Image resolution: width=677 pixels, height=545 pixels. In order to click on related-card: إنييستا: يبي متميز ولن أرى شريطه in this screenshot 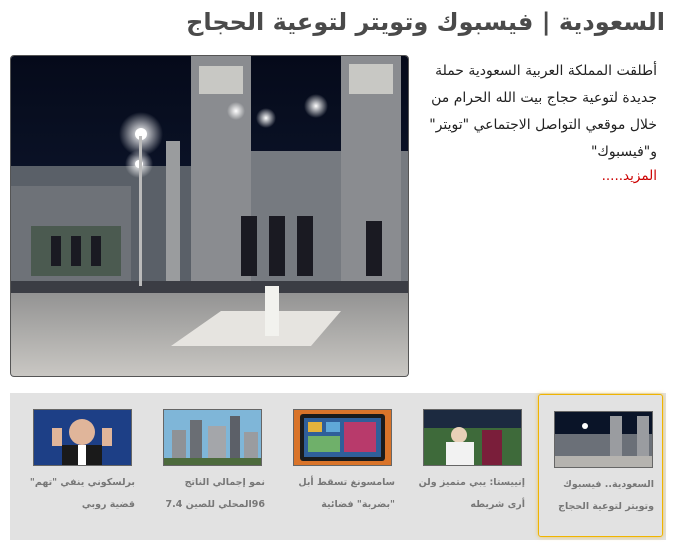, I will do `click(470, 466)`.